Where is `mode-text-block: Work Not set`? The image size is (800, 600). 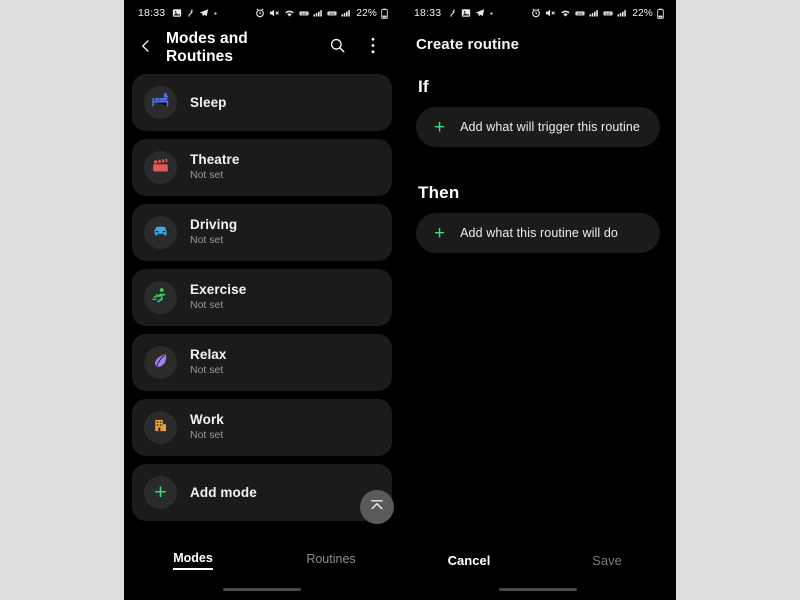 mode-text-block: Work Not set is located at coordinates (207, 427).